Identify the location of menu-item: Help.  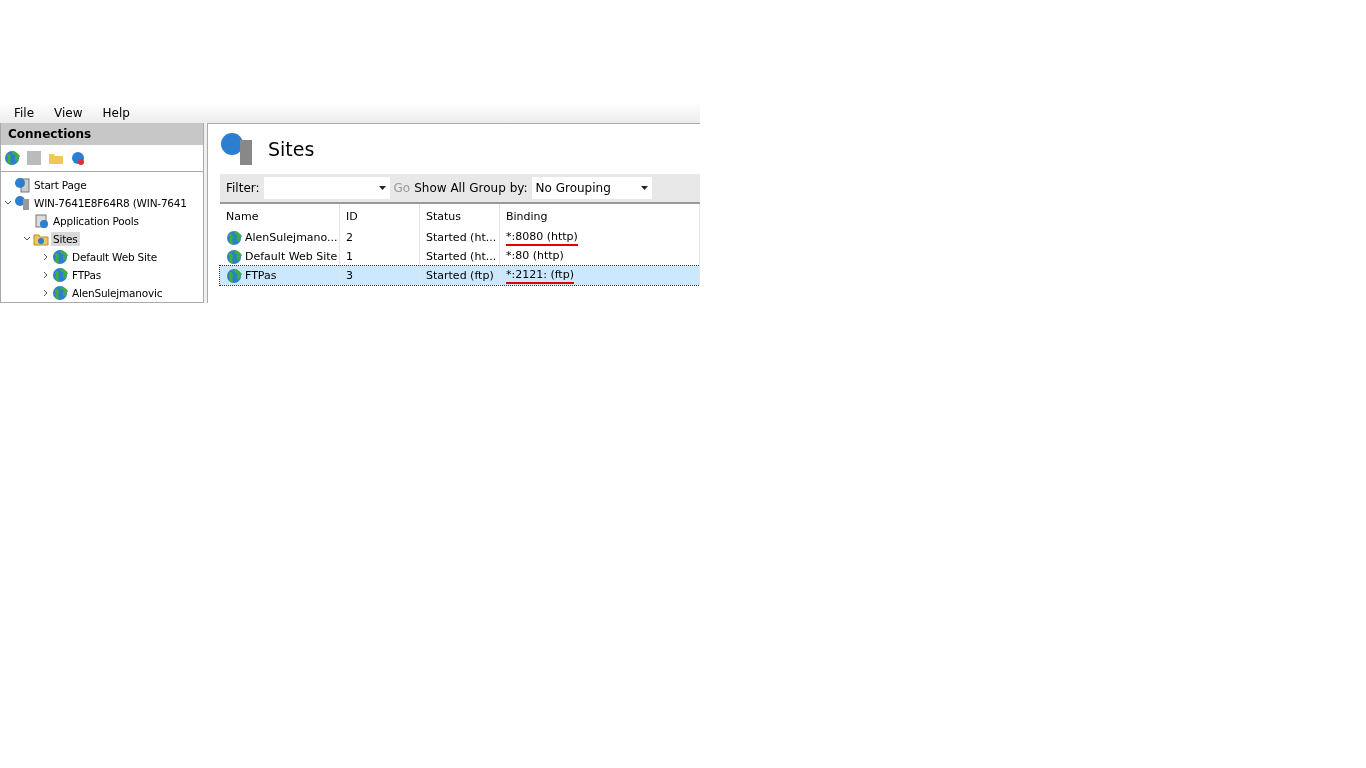
(116, 113).